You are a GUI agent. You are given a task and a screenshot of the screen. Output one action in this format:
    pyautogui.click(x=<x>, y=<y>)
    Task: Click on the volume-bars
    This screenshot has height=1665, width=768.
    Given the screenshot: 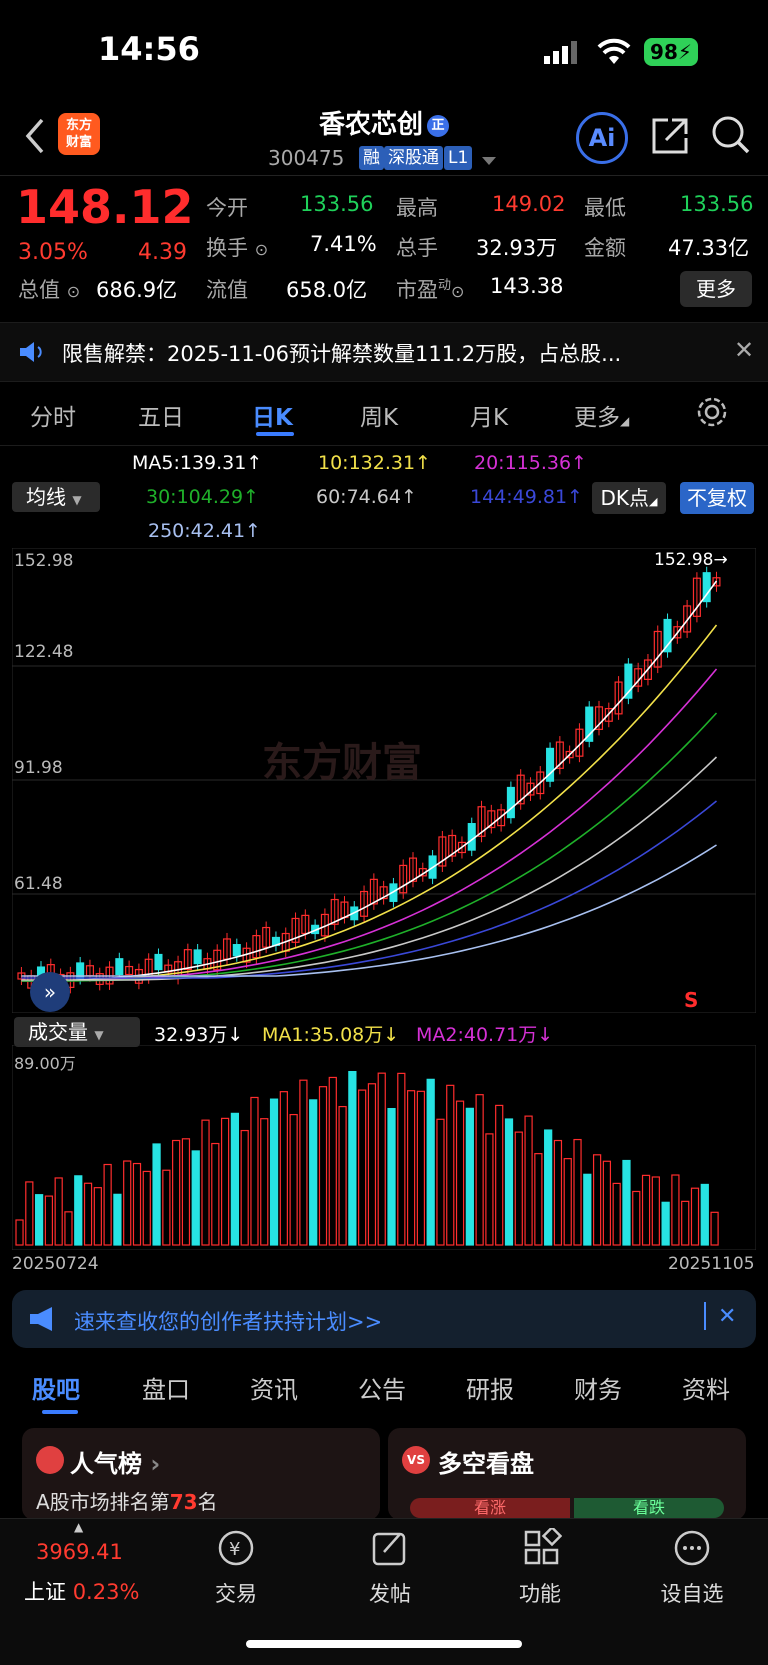 What is the action you would take?
    pyautogui.click(x=367, y=1158)
    